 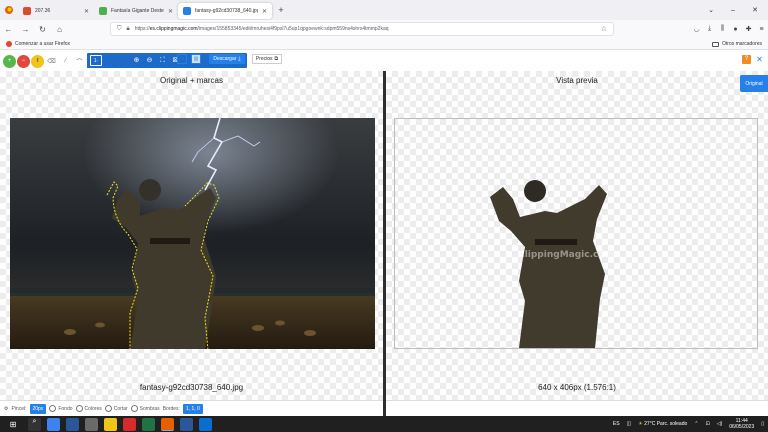 I want to click on language-indicator: ES, so click(x=616, y=424).